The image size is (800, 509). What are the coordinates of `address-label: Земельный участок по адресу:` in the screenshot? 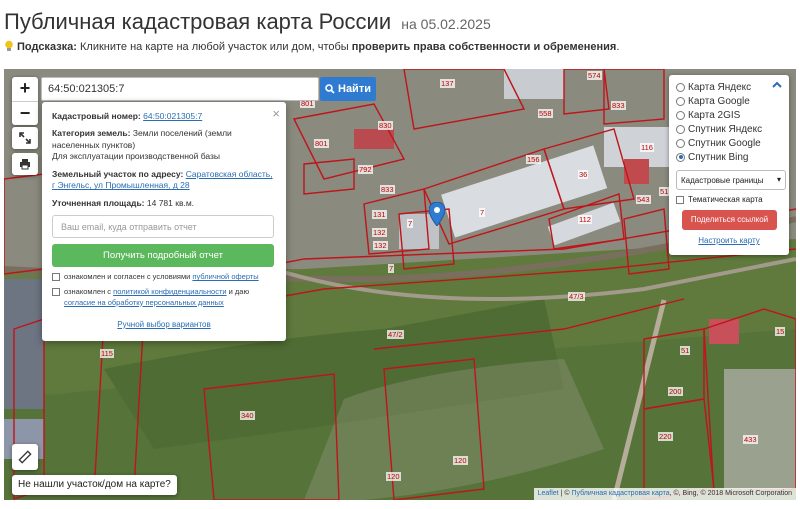 It's located at (118, 173).